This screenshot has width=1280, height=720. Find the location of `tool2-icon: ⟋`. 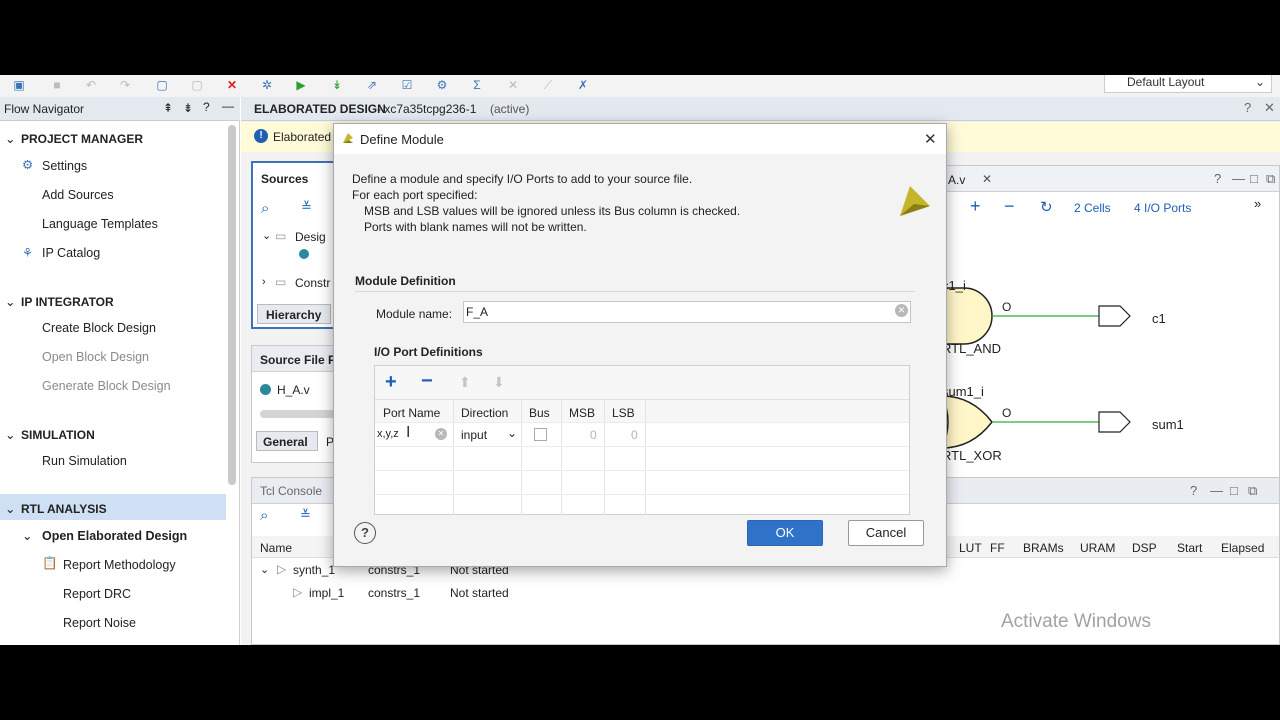

tool2-icon: ⟋ is located at coordinates (548, 85).